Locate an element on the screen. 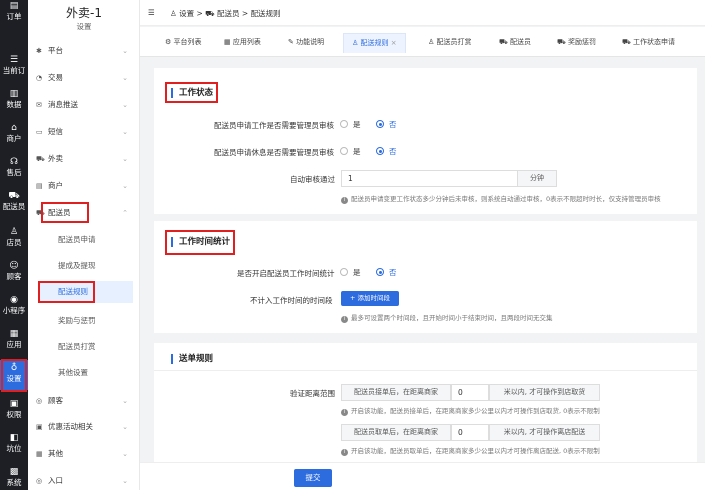  customer-icon: ◎ is located at coordinates (39, 401).